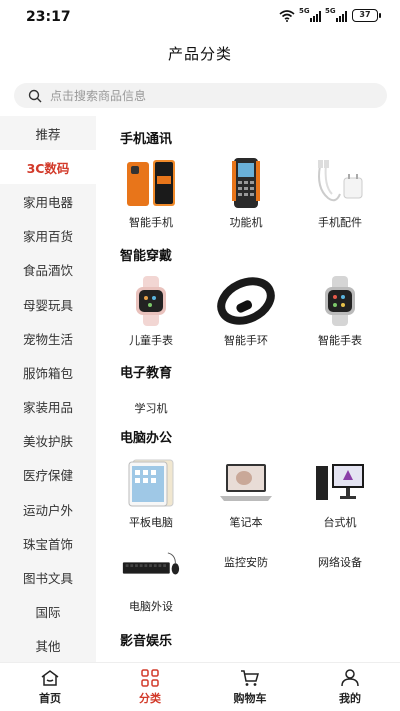 Image resolution: width=400 pixels, height=711 pixels. What do you see at coordinates (48, 543) in the screenshot?
I see `sidebar-item-jewelry: 珠宝首饰` at bounding box center [48, 543].